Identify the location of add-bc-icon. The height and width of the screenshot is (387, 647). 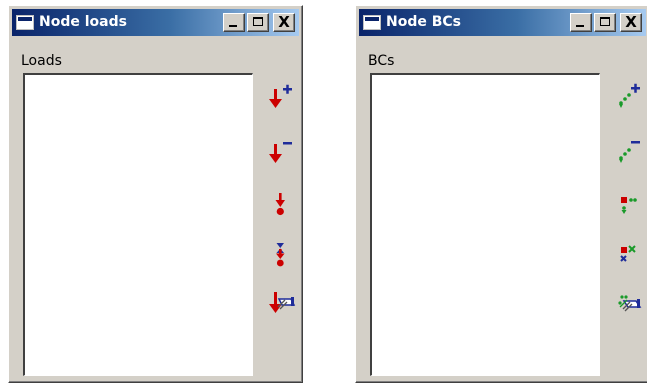
(629, 95).